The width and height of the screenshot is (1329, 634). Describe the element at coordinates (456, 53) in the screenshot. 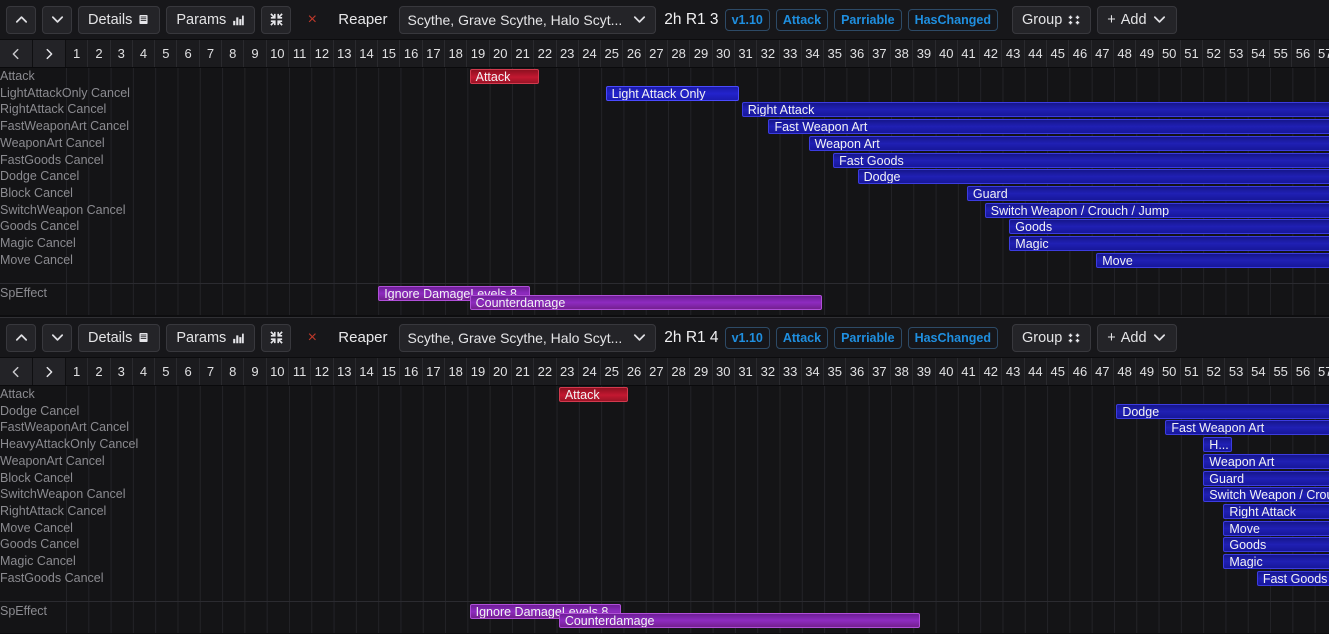

I see `ruler-tick: 18` at that location.